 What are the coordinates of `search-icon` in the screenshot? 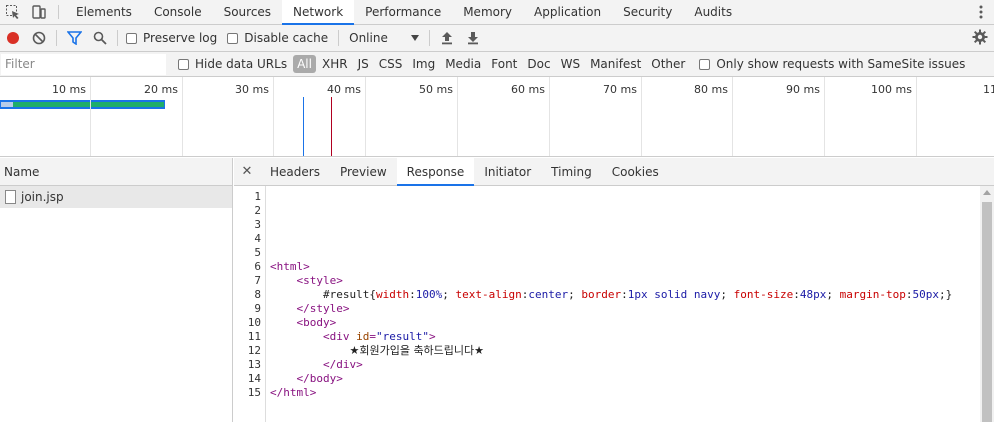 It's located at (100, 38).